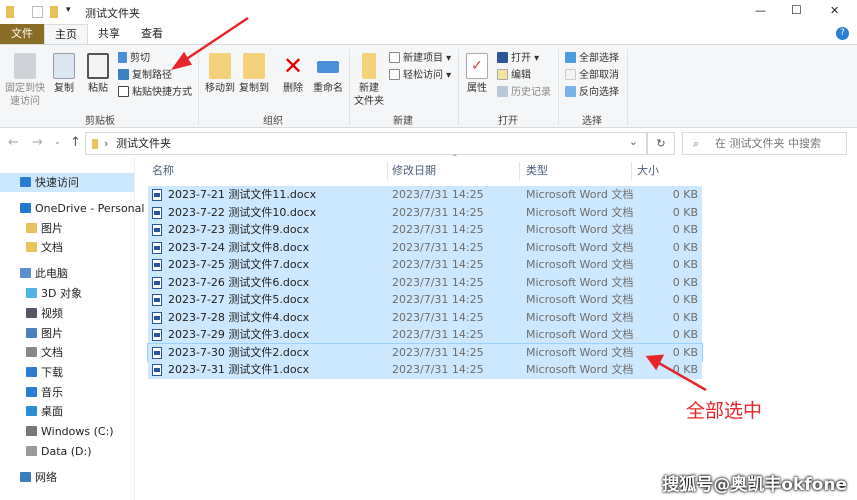 This screenshot has height=500, width=857. I want to click on arrow-to-copy-path, so click(215, 40).